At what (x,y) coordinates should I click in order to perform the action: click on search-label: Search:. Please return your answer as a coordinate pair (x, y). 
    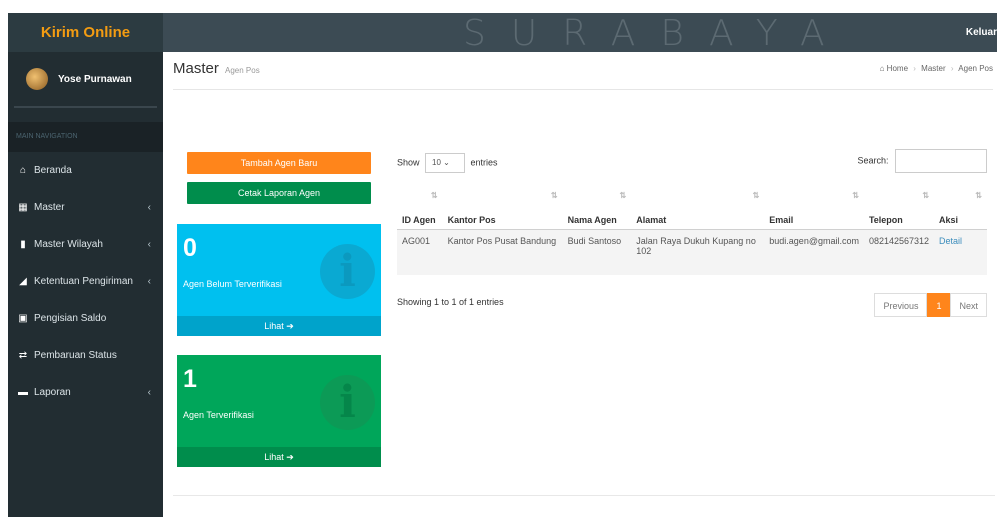
    Looking at the image, I should click on (873, 160).